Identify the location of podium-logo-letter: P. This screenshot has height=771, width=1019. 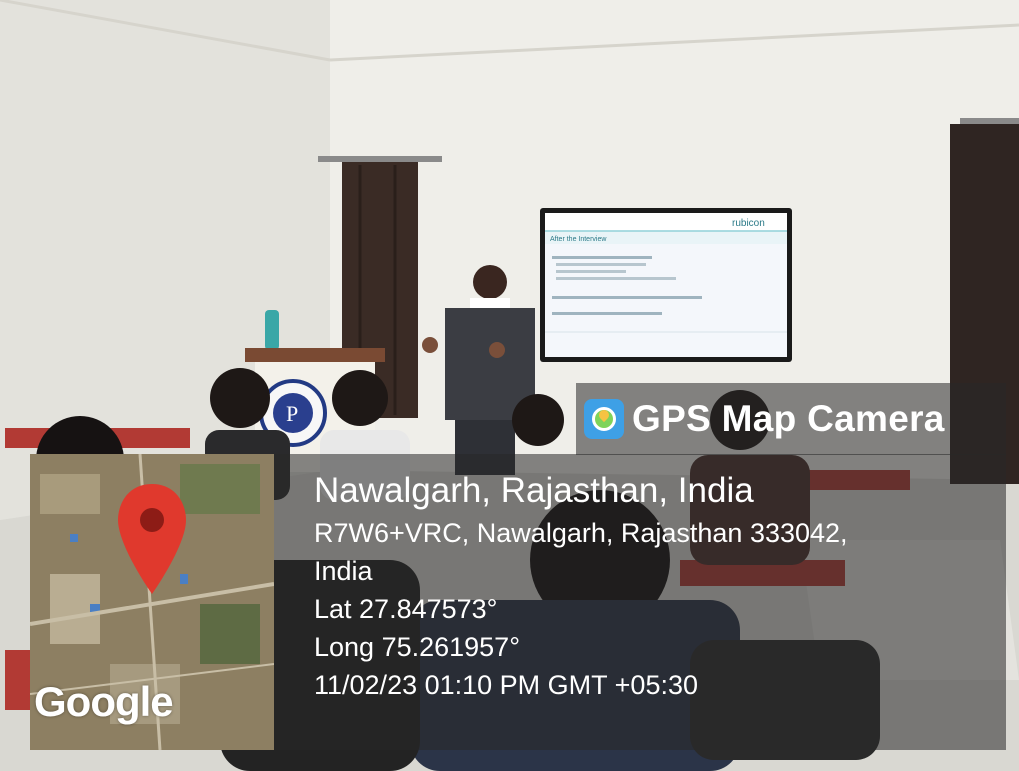
(292, 413).